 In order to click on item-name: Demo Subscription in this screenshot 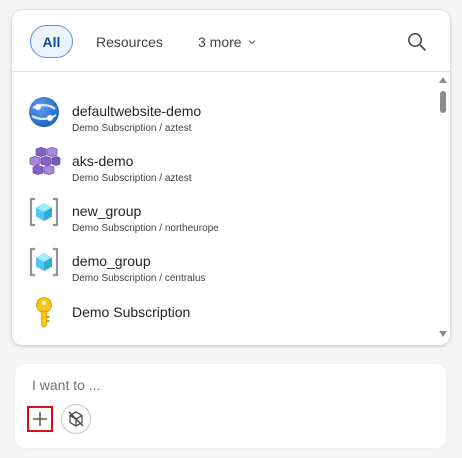, I will do `click(131, 312)`.